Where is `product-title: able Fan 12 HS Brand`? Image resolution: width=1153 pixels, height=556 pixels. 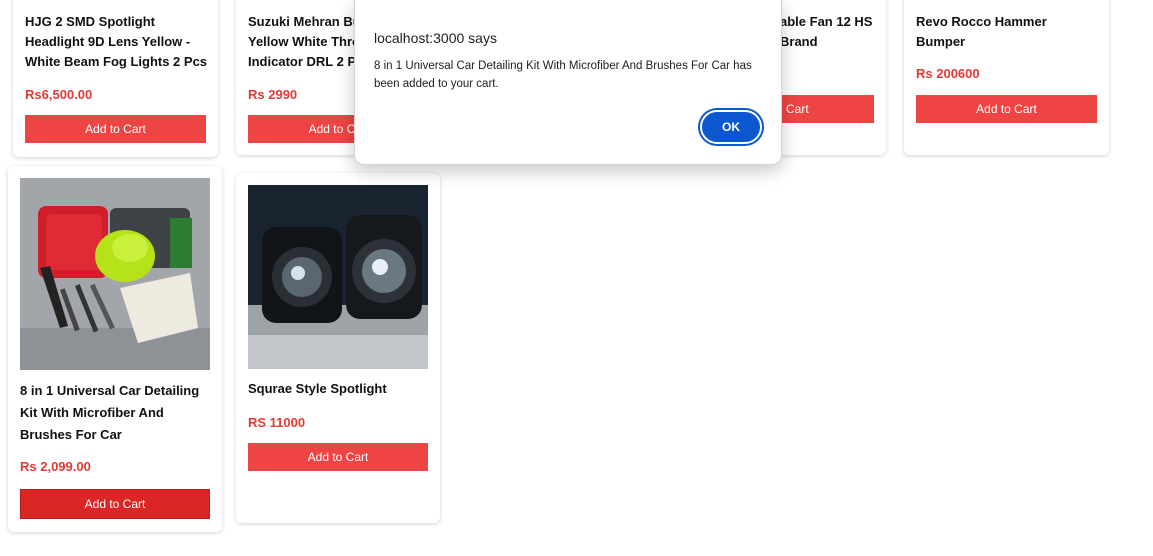
product-title: able Fan 12 HS Brand is located at coordinates (826, 31).